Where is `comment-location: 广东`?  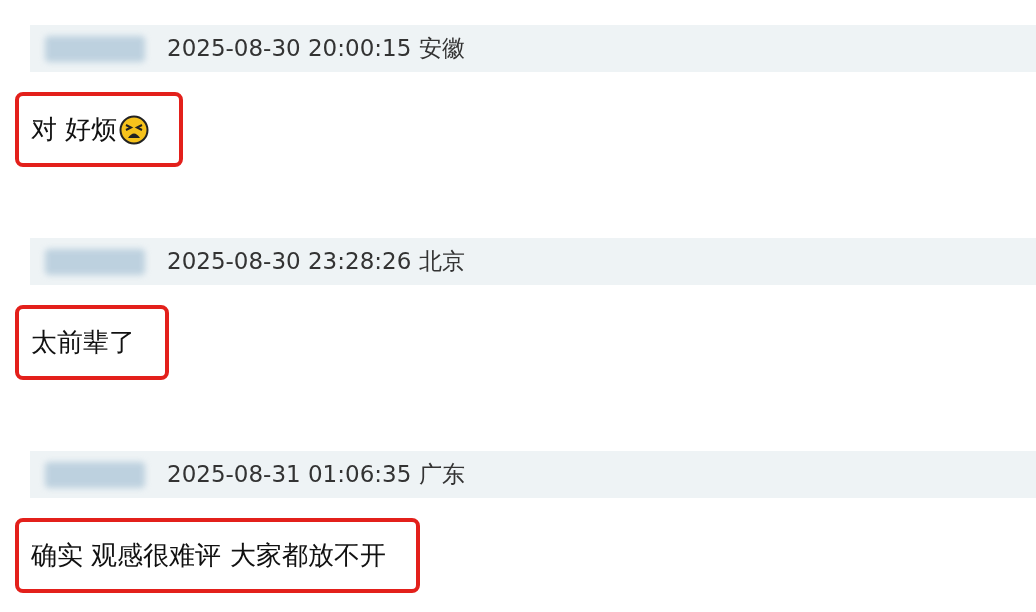
comment-location: 广东 is located at coordinates (442, 475).